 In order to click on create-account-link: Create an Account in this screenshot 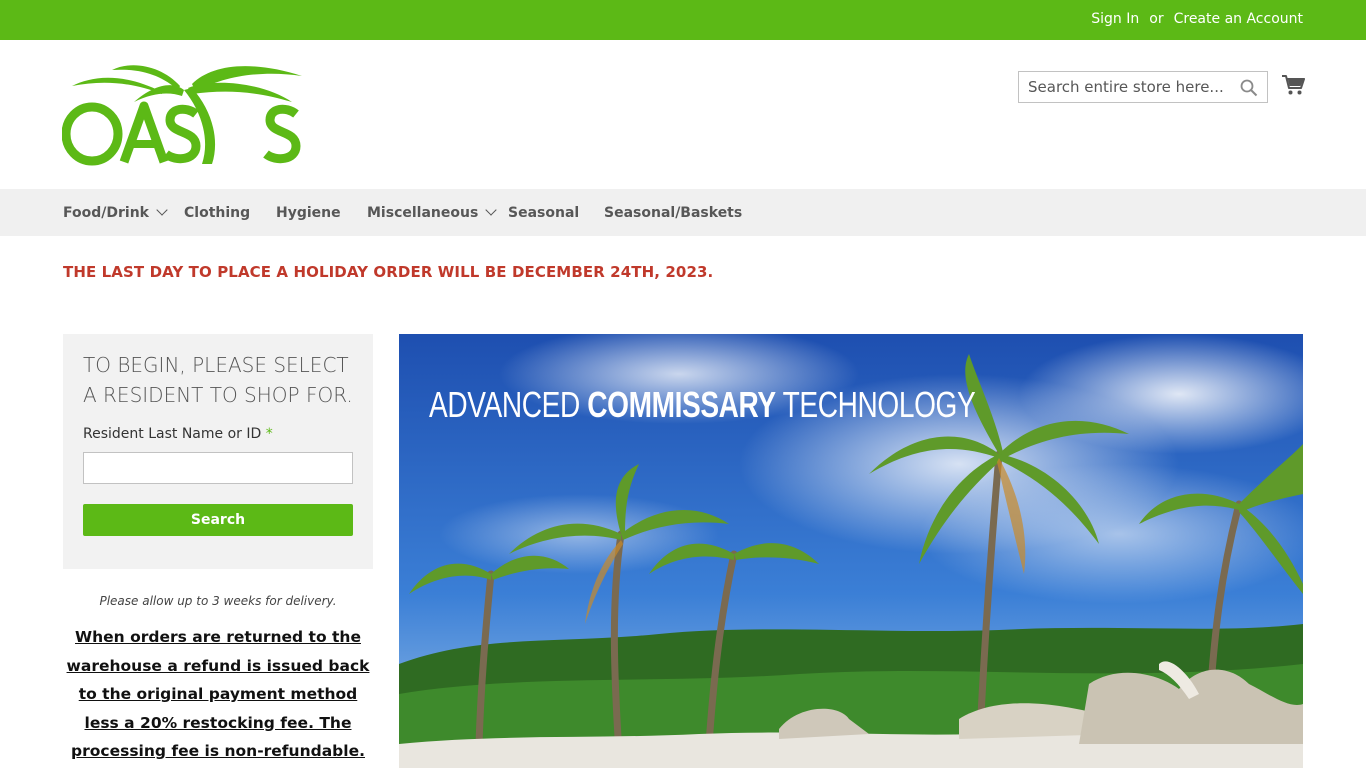, I will do `click(1238, 19)`.